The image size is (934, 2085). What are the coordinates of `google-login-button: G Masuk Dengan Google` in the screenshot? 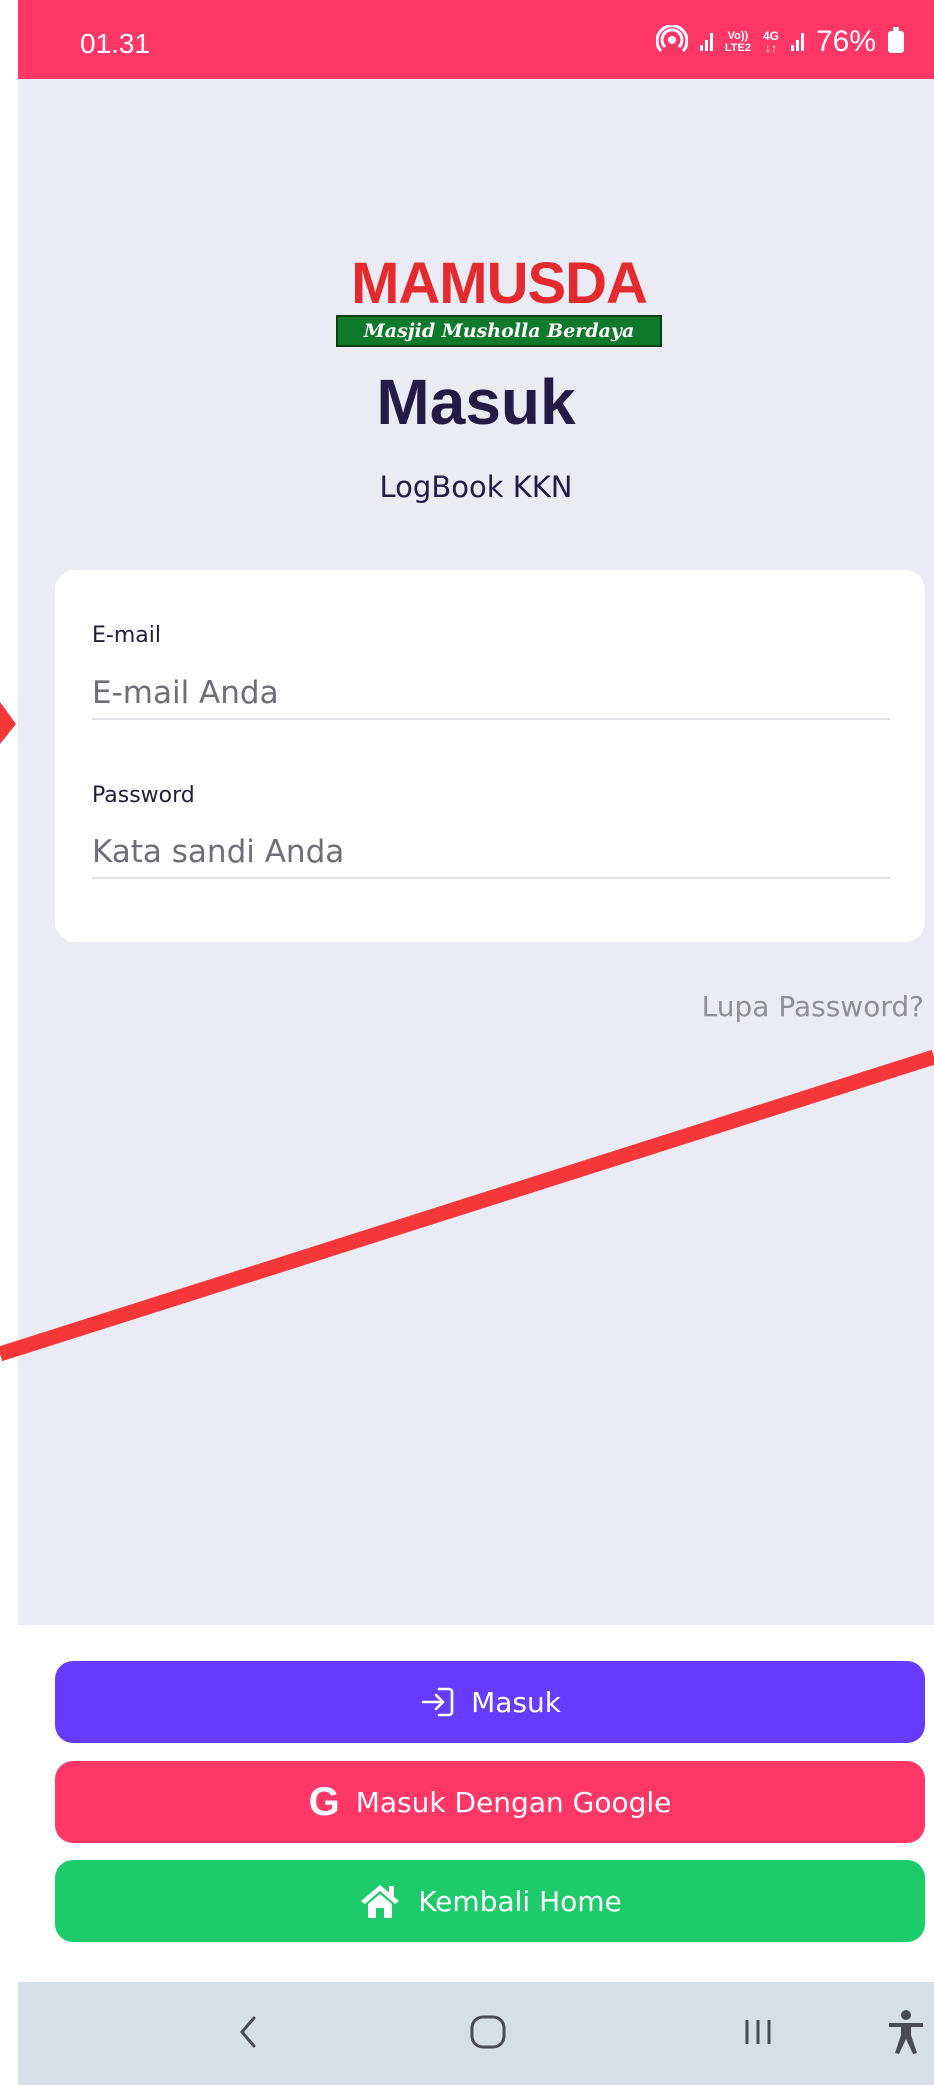 It's located at (490, 1802).